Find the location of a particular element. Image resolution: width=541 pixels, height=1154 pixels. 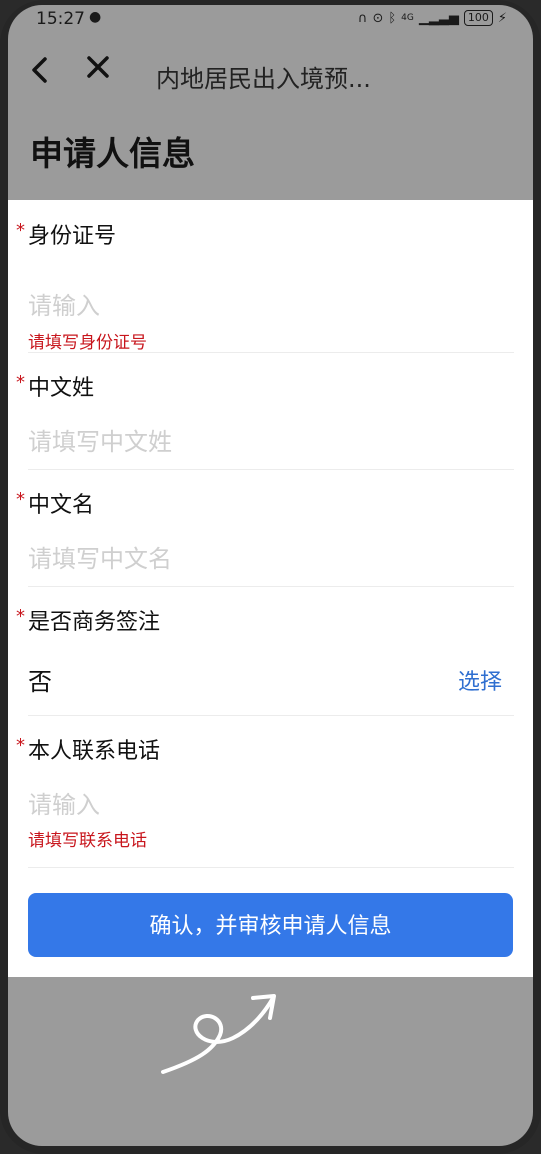

id-number-error: 请填写身份证号 is located at coordinates (87, 343).